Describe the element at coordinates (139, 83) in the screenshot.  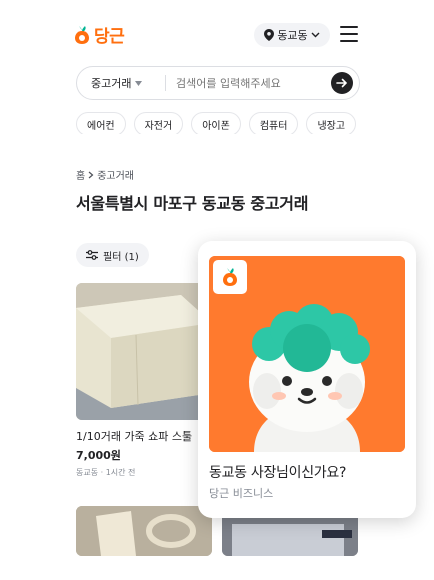
I see `caret-down-icon` at that location.